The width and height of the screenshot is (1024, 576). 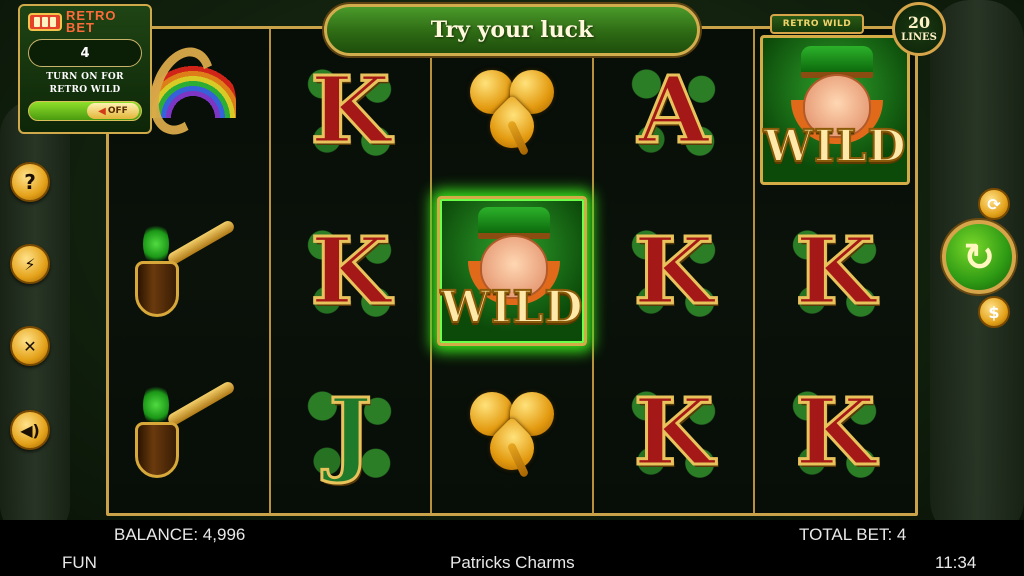 I want to click on jack-symbol: J, so click(x=350, y=432).